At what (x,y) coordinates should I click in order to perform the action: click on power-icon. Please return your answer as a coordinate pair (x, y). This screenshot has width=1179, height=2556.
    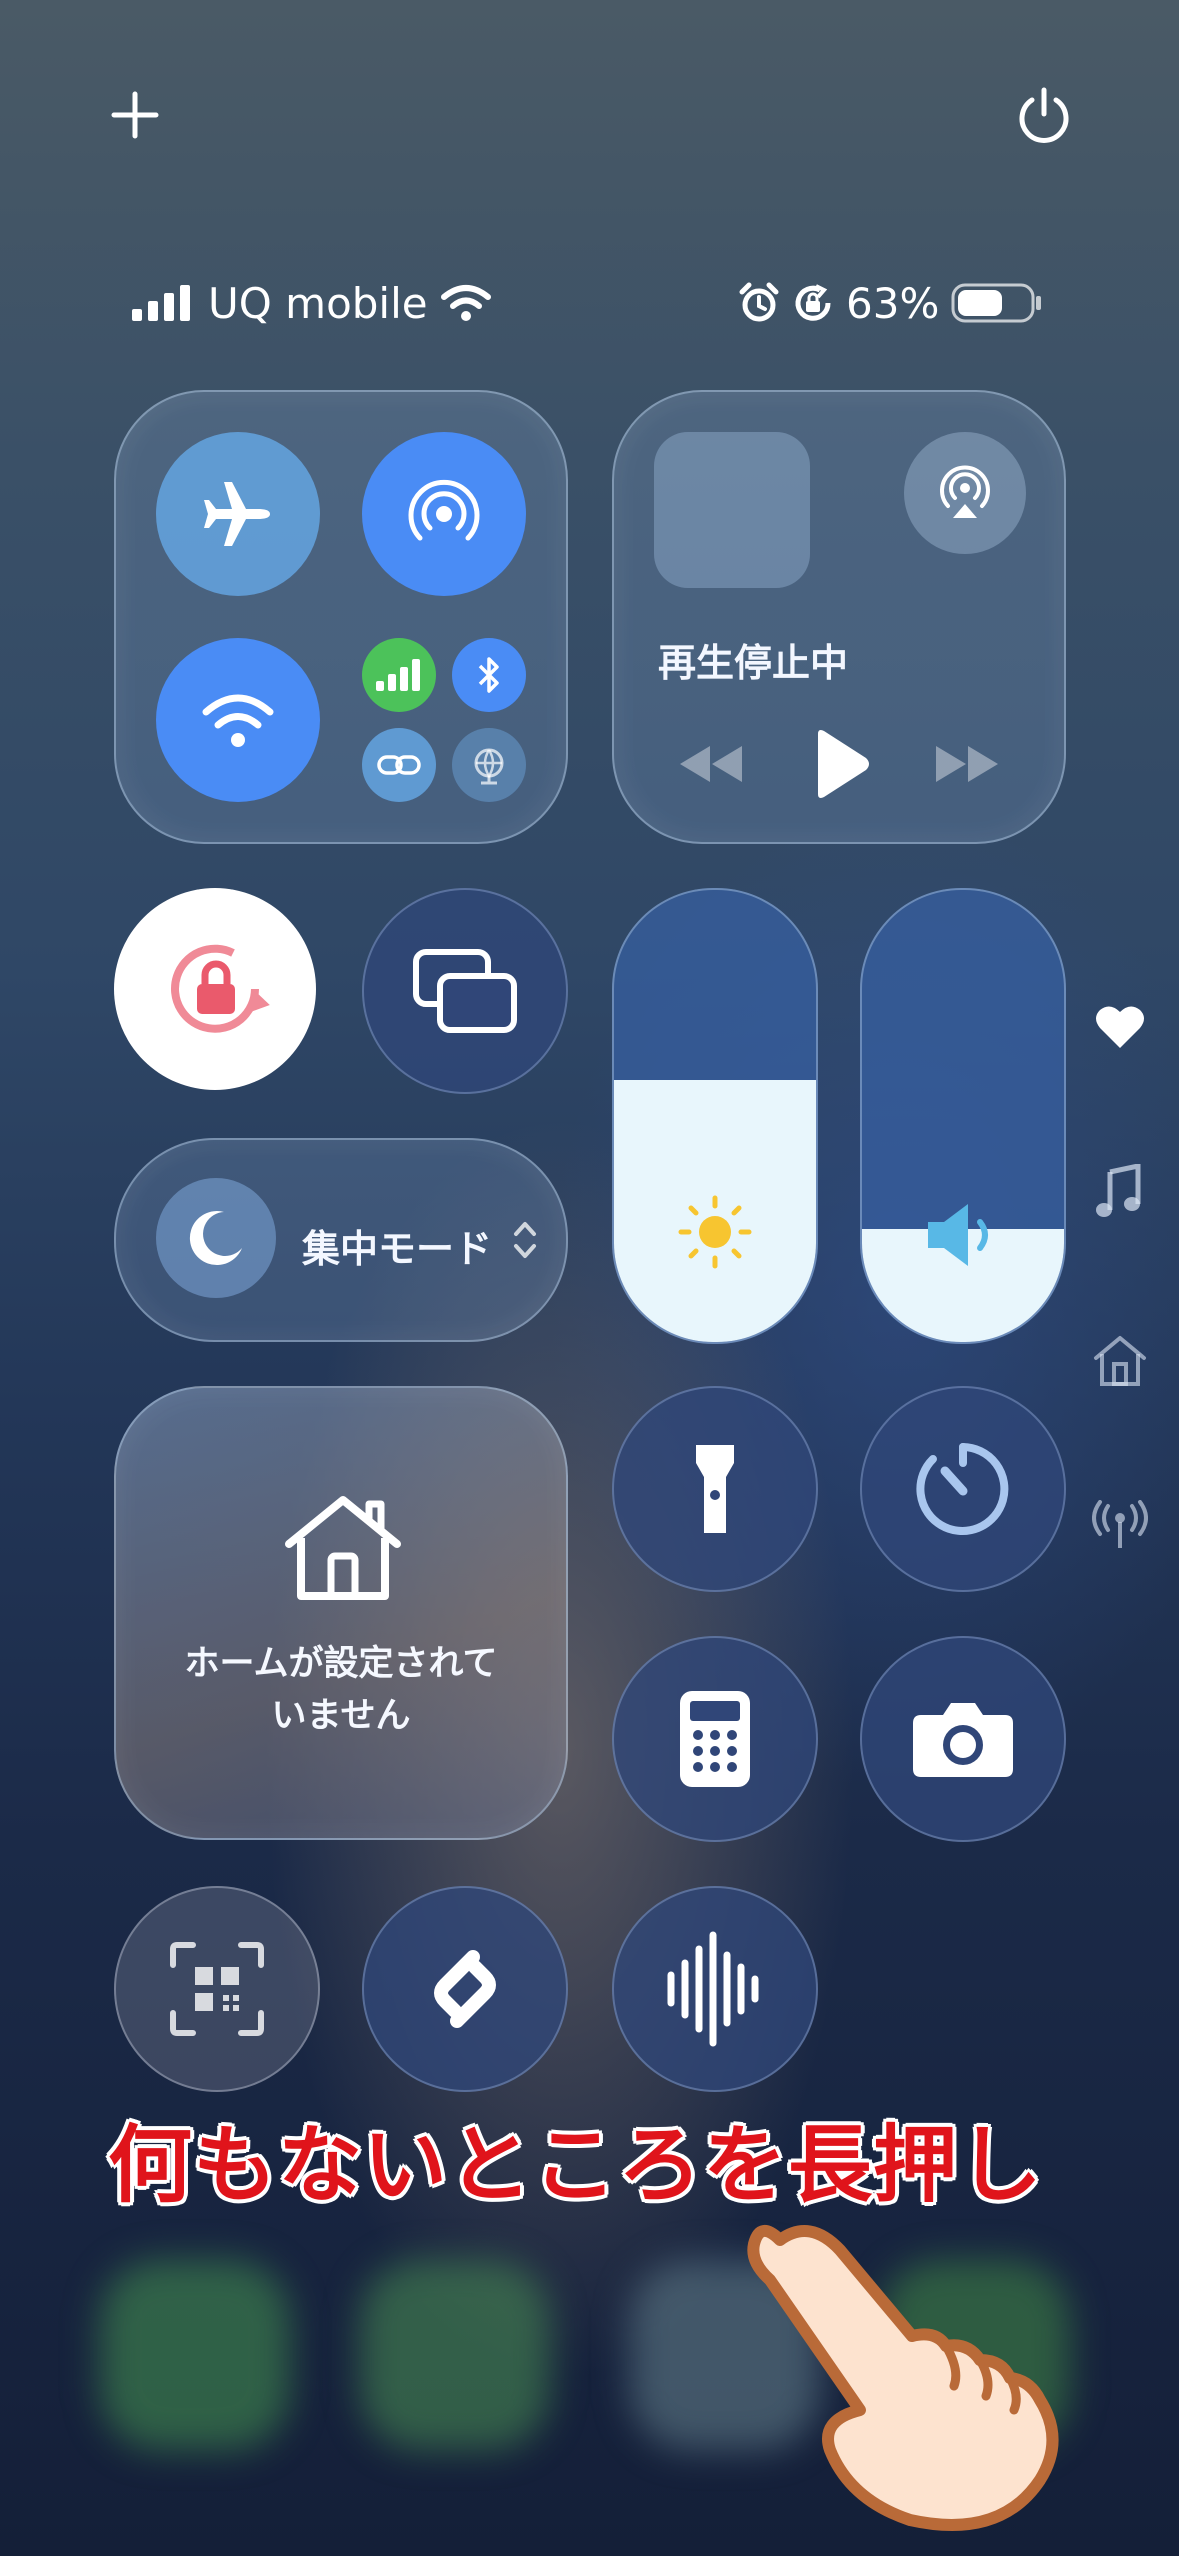
    Looking at the image, I should click on (1044, 115).